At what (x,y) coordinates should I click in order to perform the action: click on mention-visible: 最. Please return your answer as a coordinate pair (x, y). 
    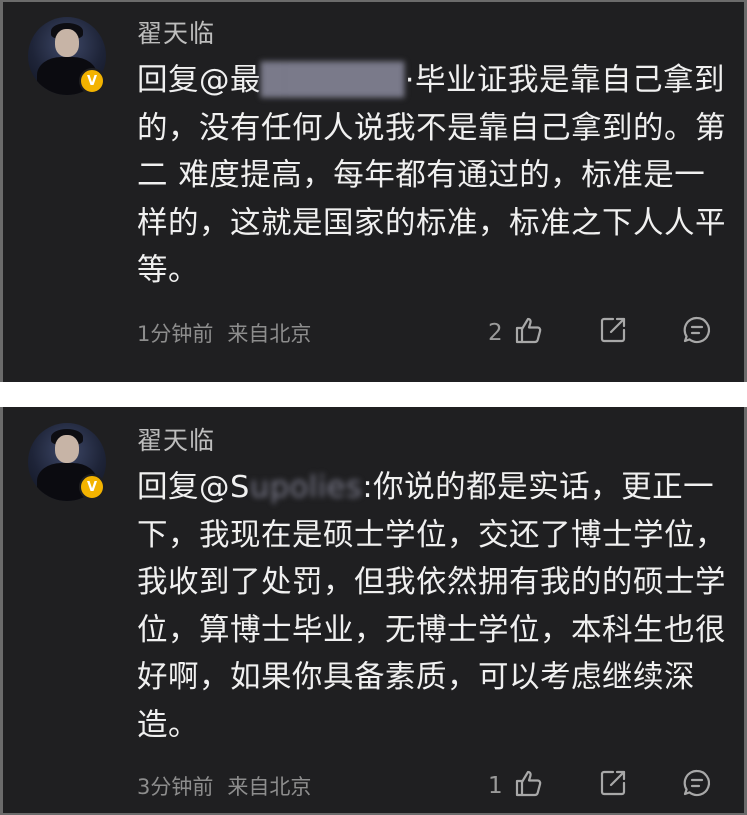
    Looking at the image, I should click on (245, 80).